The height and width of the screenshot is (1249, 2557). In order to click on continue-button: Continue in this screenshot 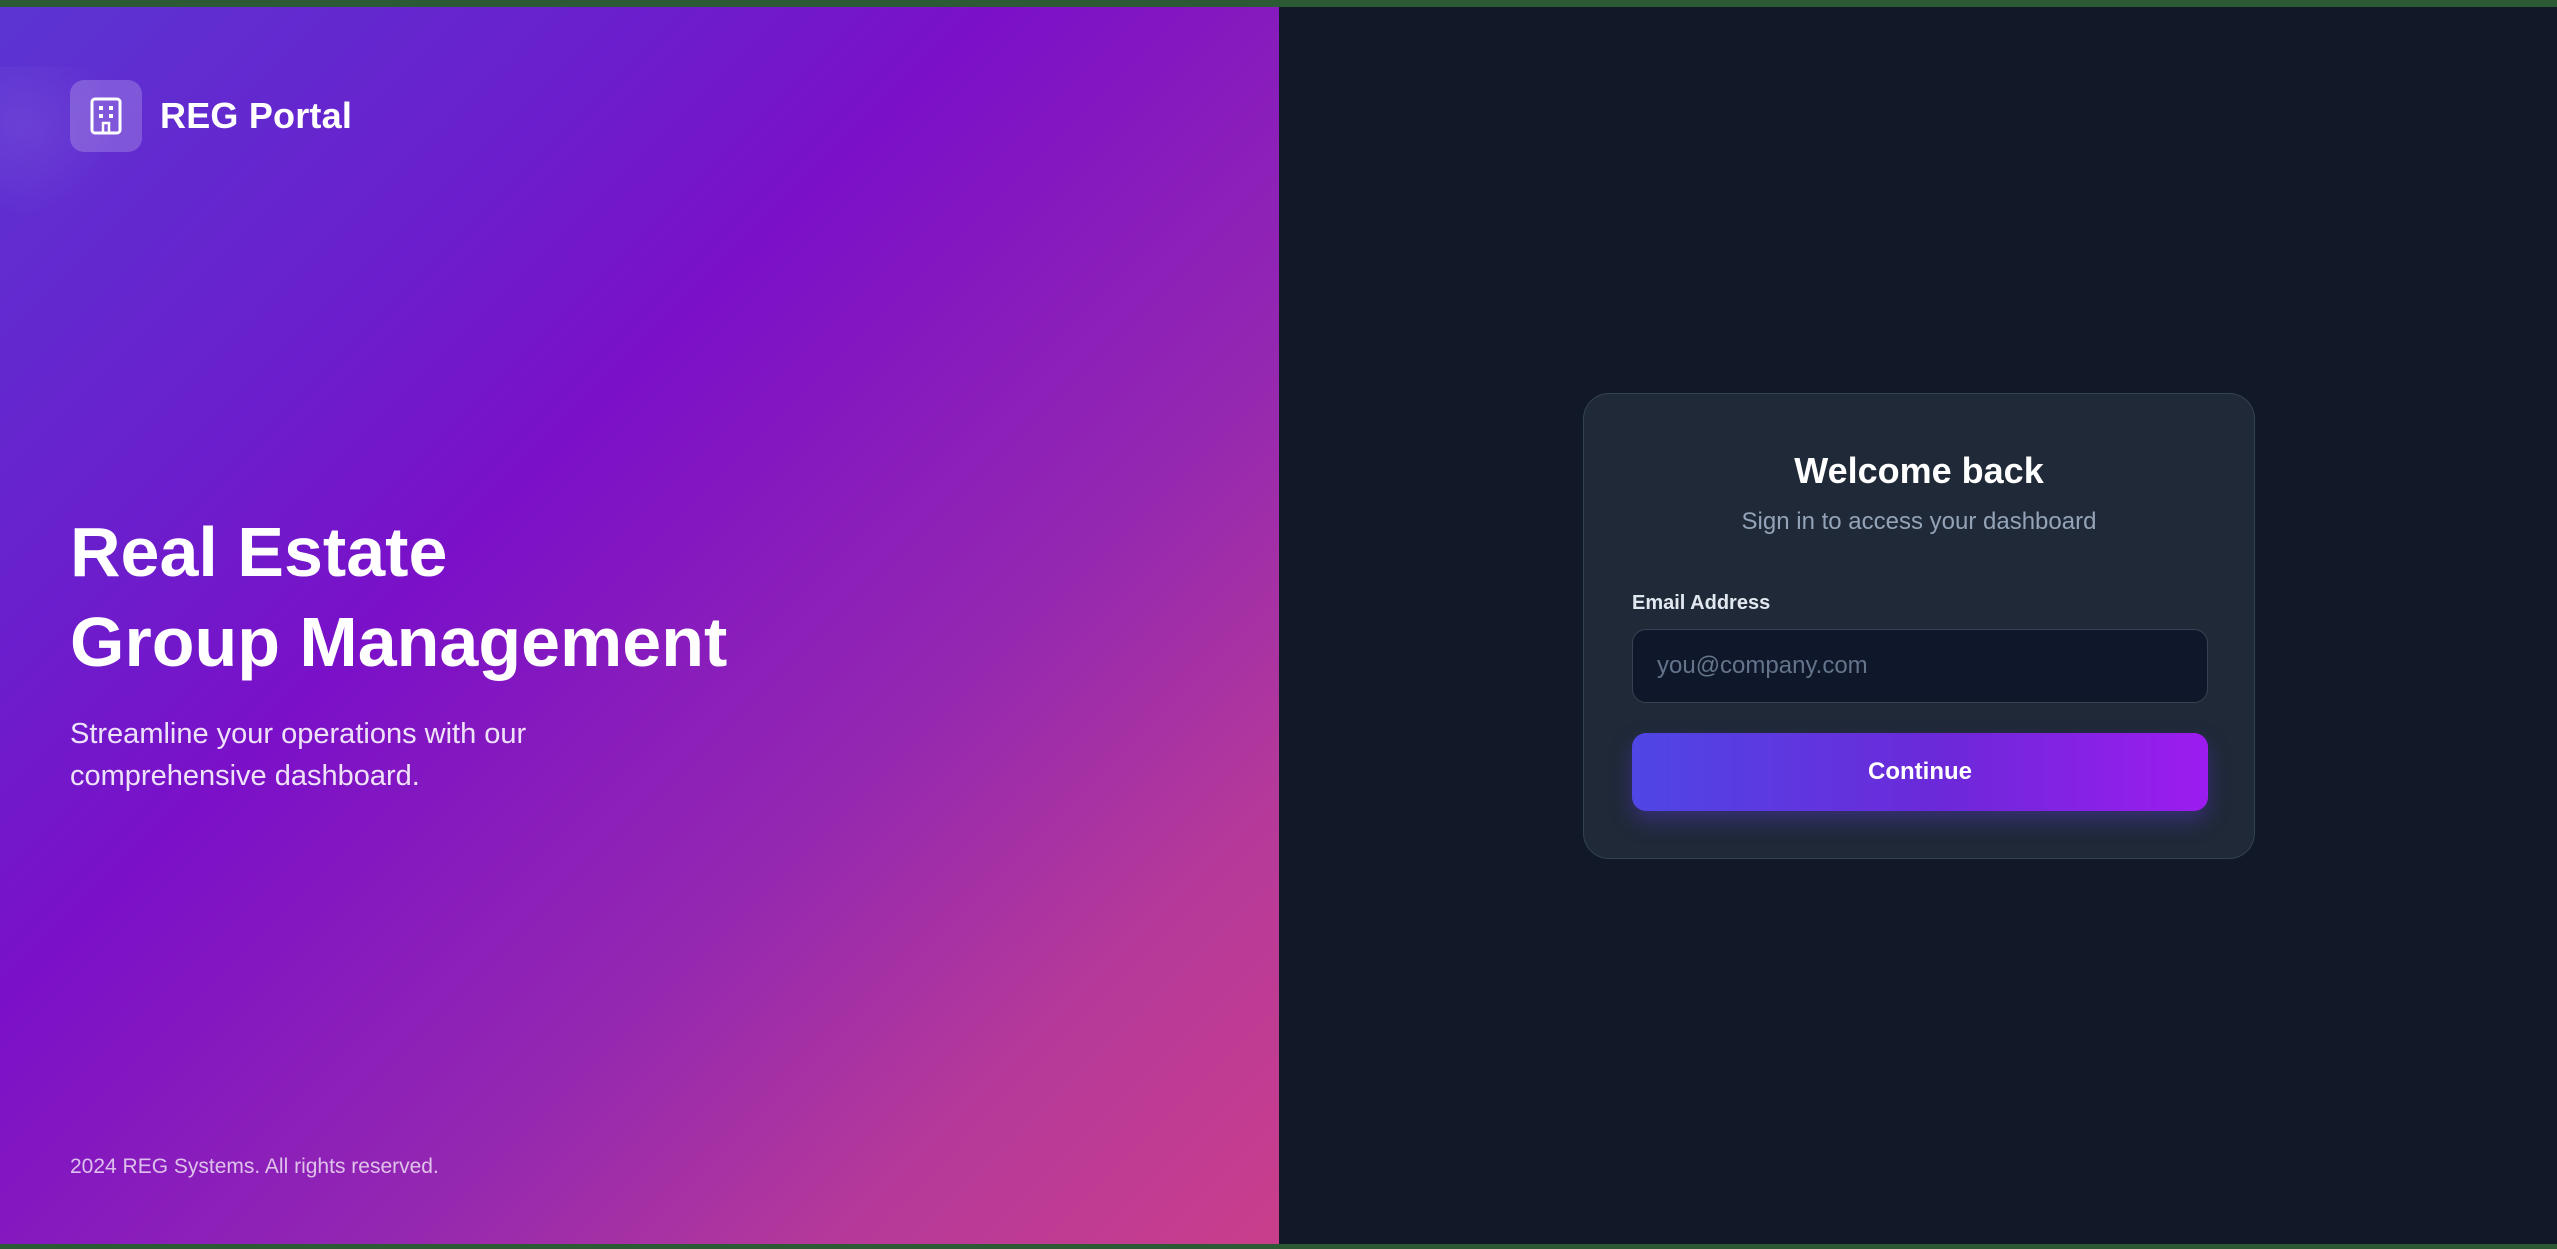, I will do `click(1920, 772)`.